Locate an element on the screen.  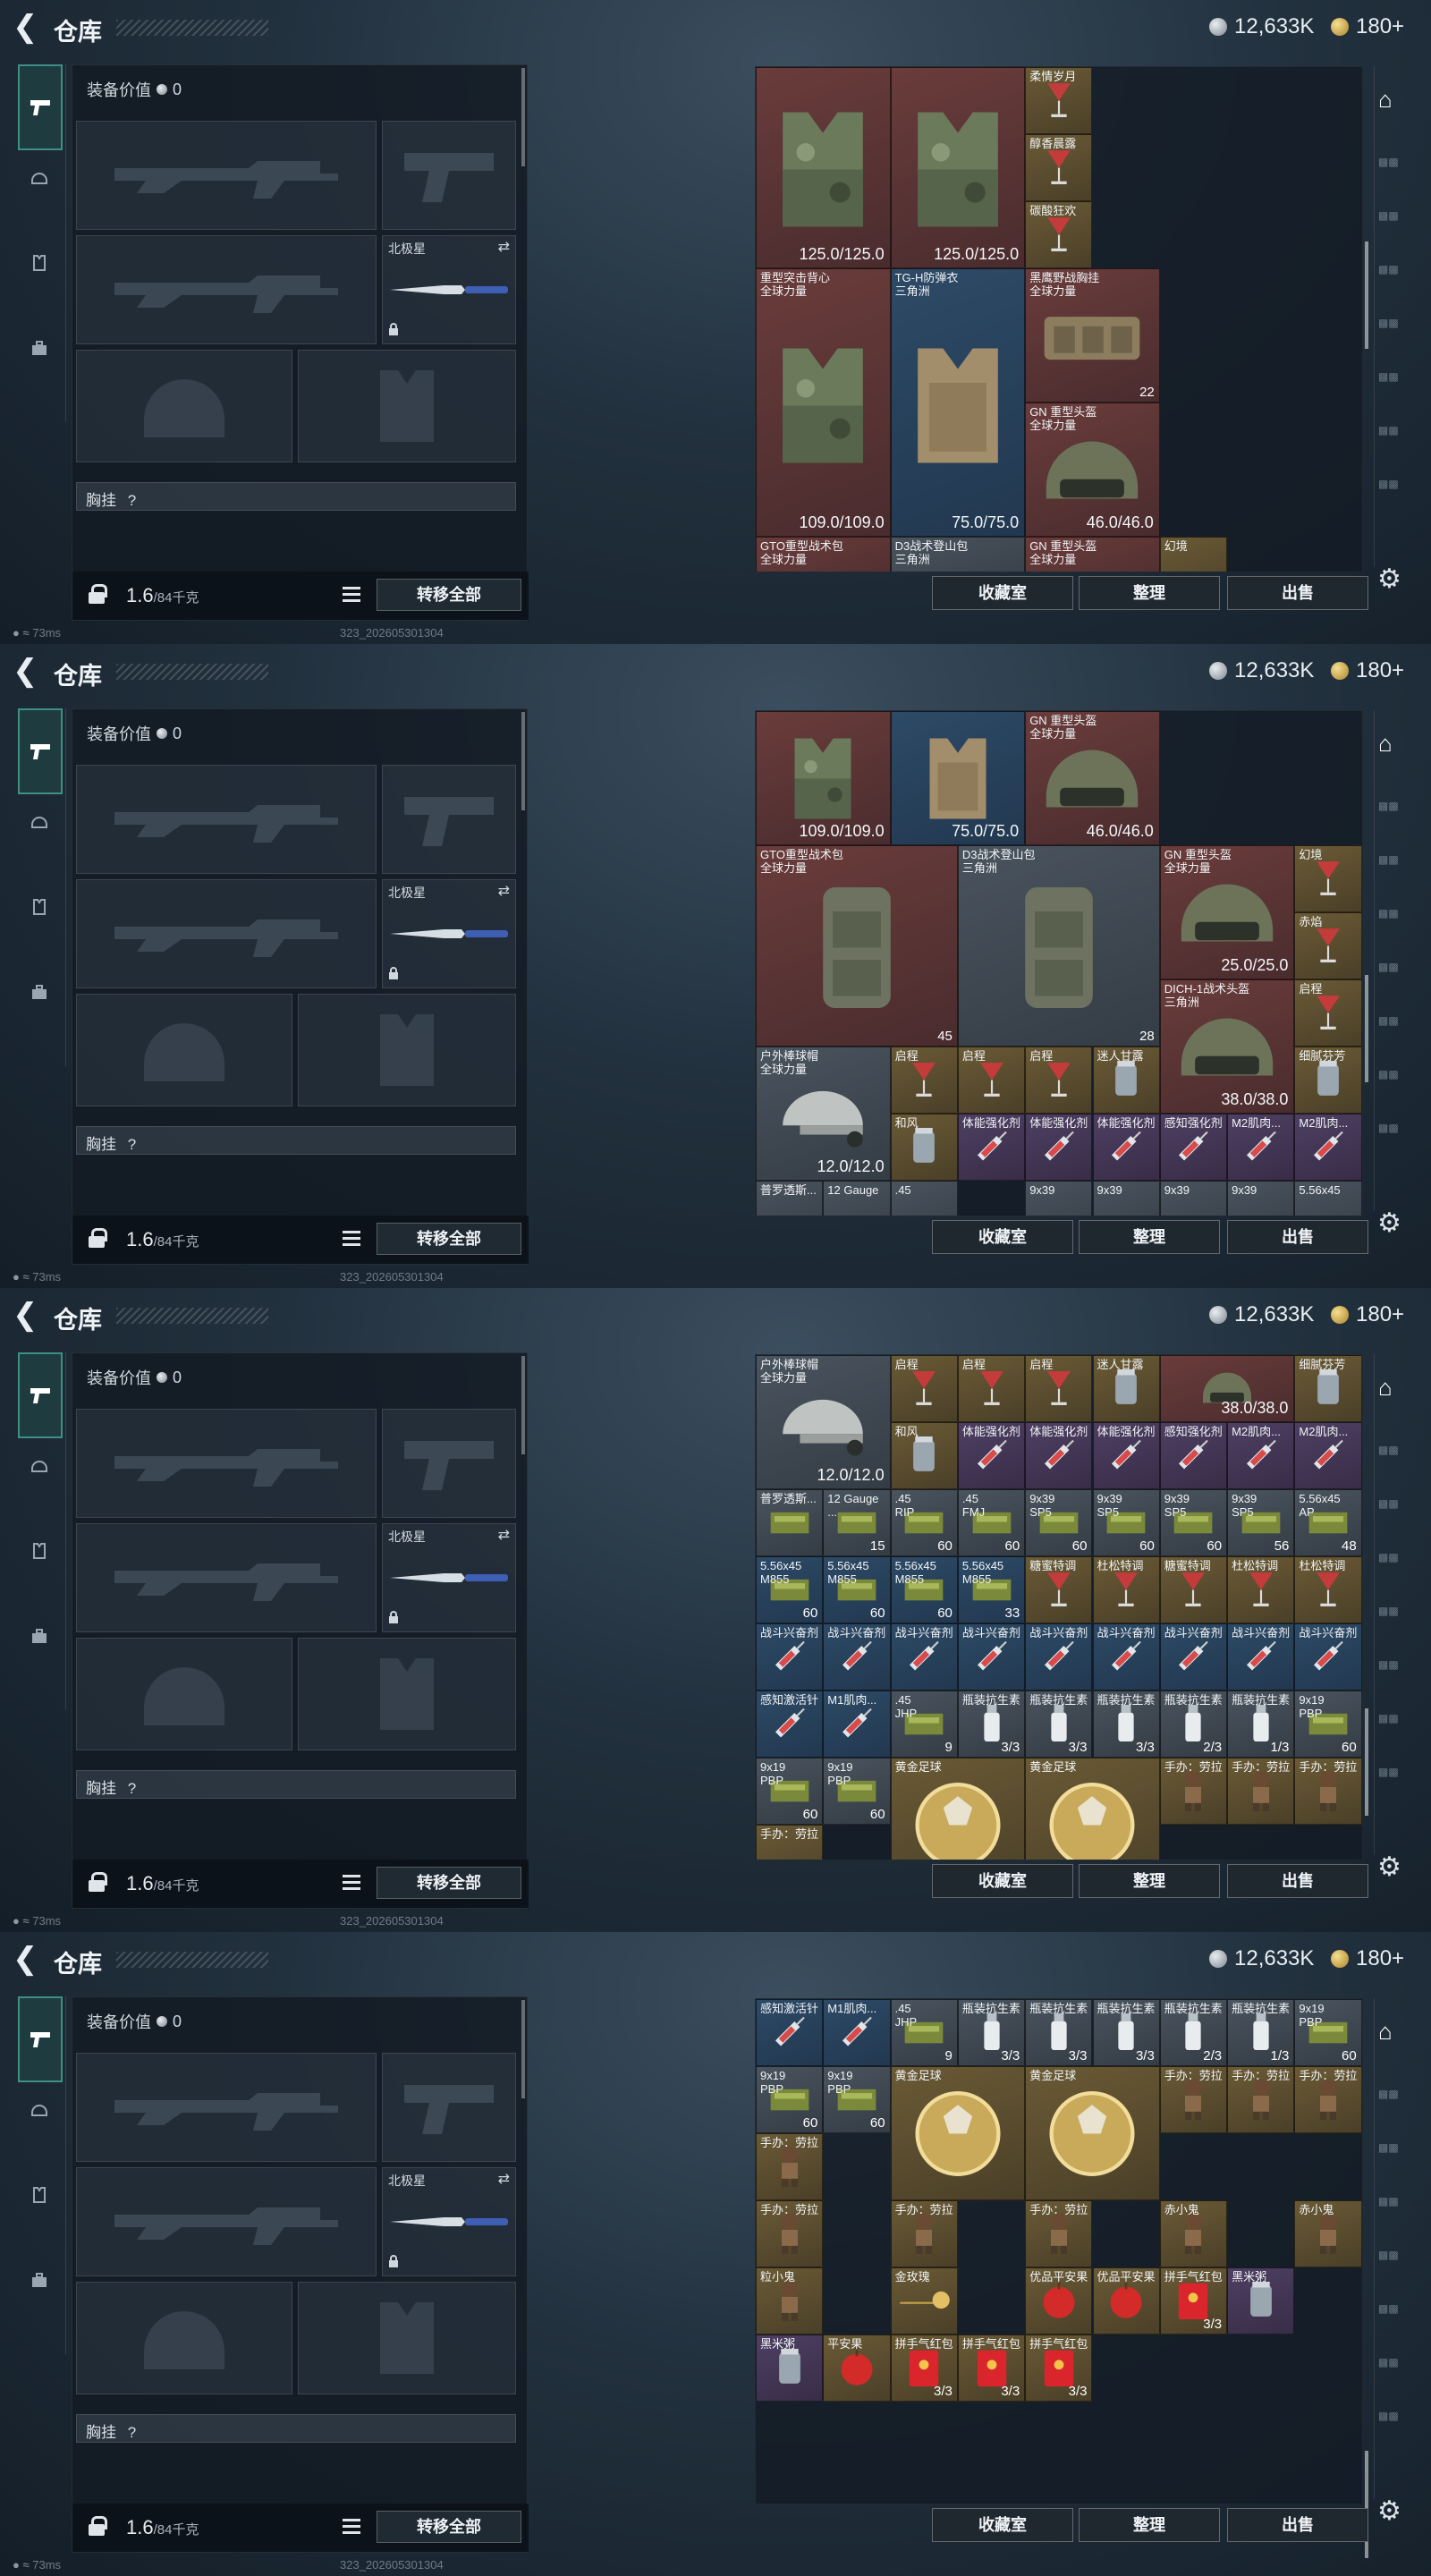
storage-item: 12 Gauge is located at coordinates (857, 1198).